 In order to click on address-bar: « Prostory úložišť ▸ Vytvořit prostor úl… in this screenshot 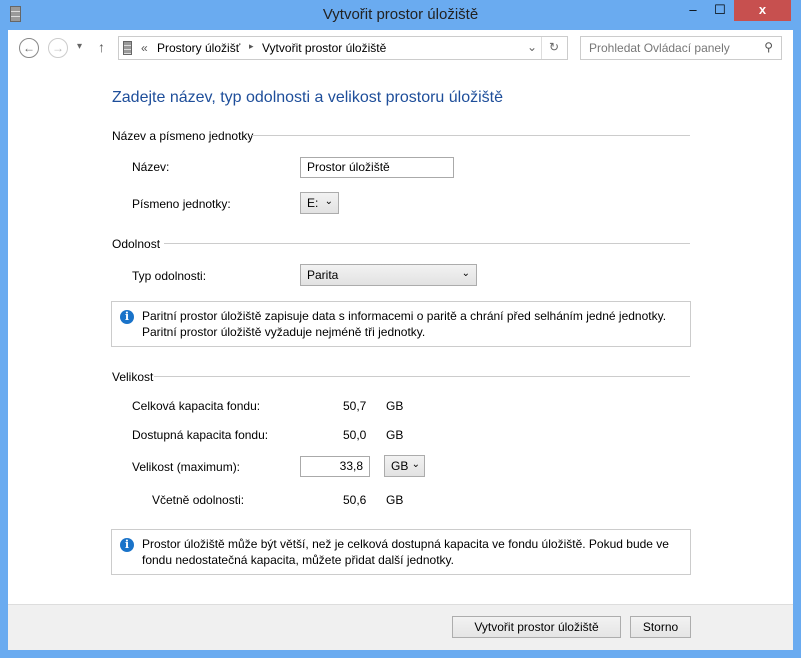, I will do `click(343, 48)`.